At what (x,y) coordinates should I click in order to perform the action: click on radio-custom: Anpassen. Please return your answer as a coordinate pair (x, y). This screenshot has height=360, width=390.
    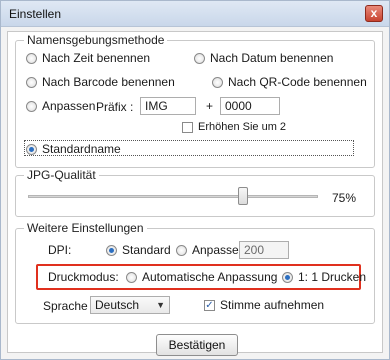
    Looking at the image, I should click on (60, 106).